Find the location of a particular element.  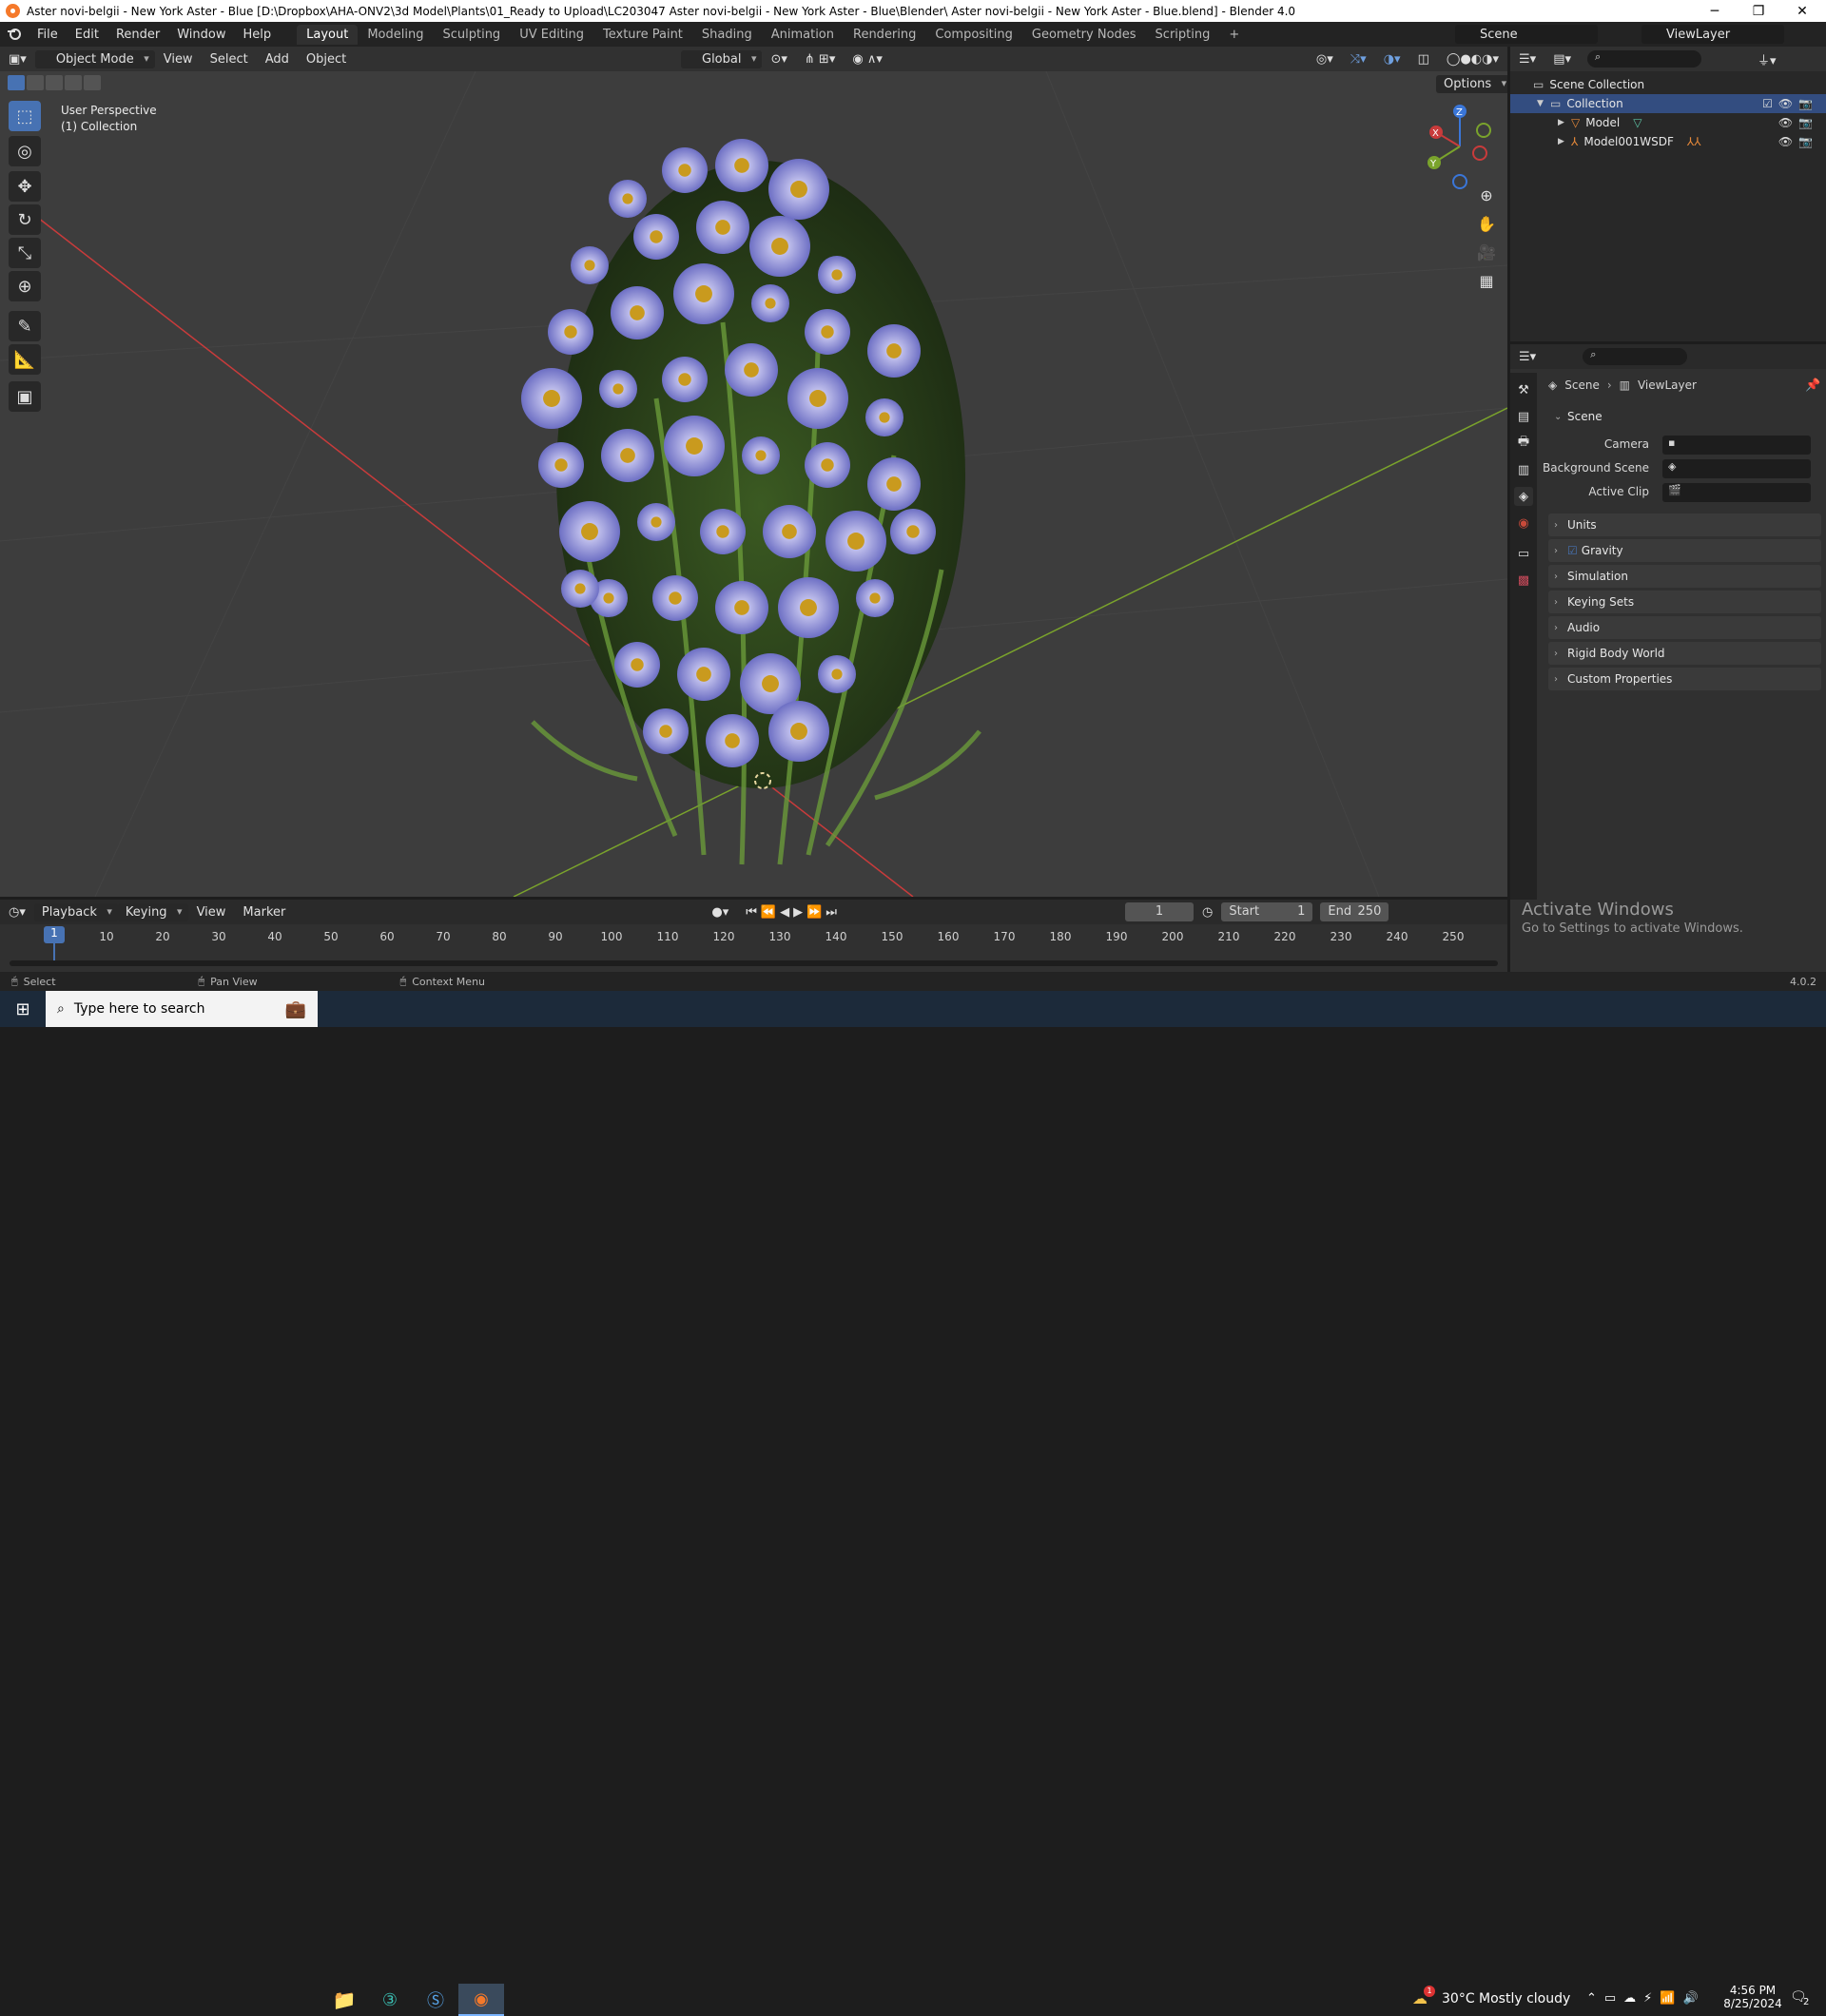

tab-modeling: Modeling is located at coordinates (395, 35).